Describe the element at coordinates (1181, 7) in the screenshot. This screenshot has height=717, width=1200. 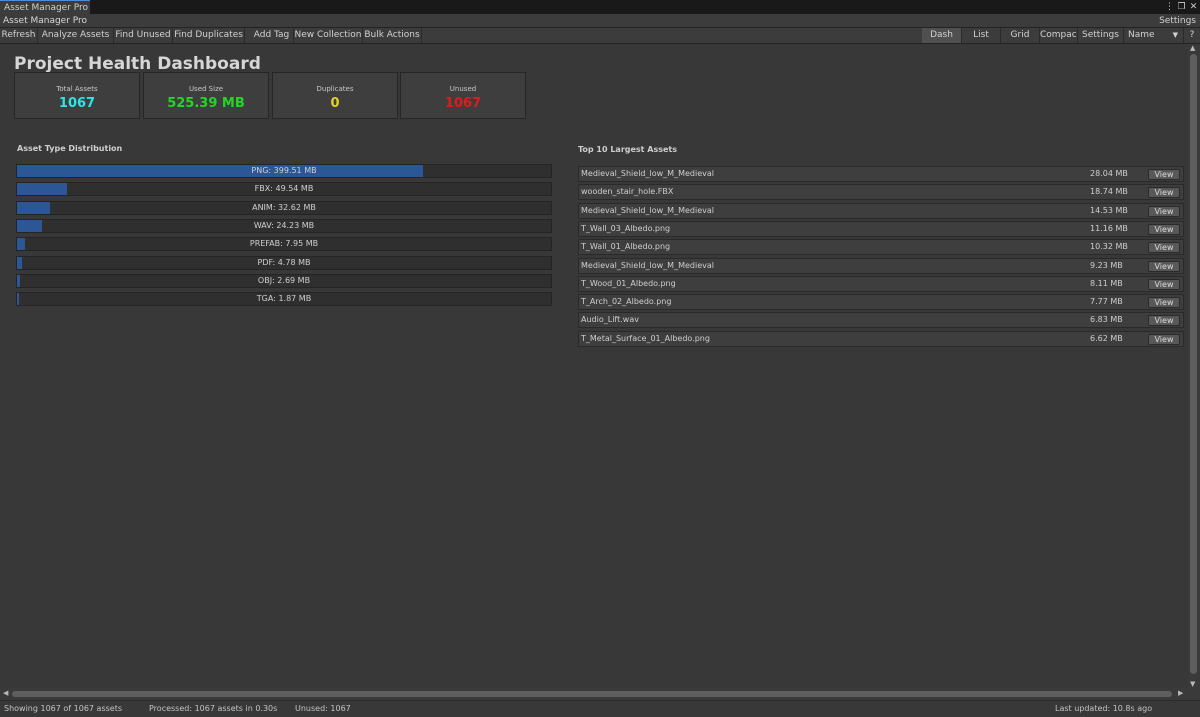
I see `maximize-icon: ❐` at that location.